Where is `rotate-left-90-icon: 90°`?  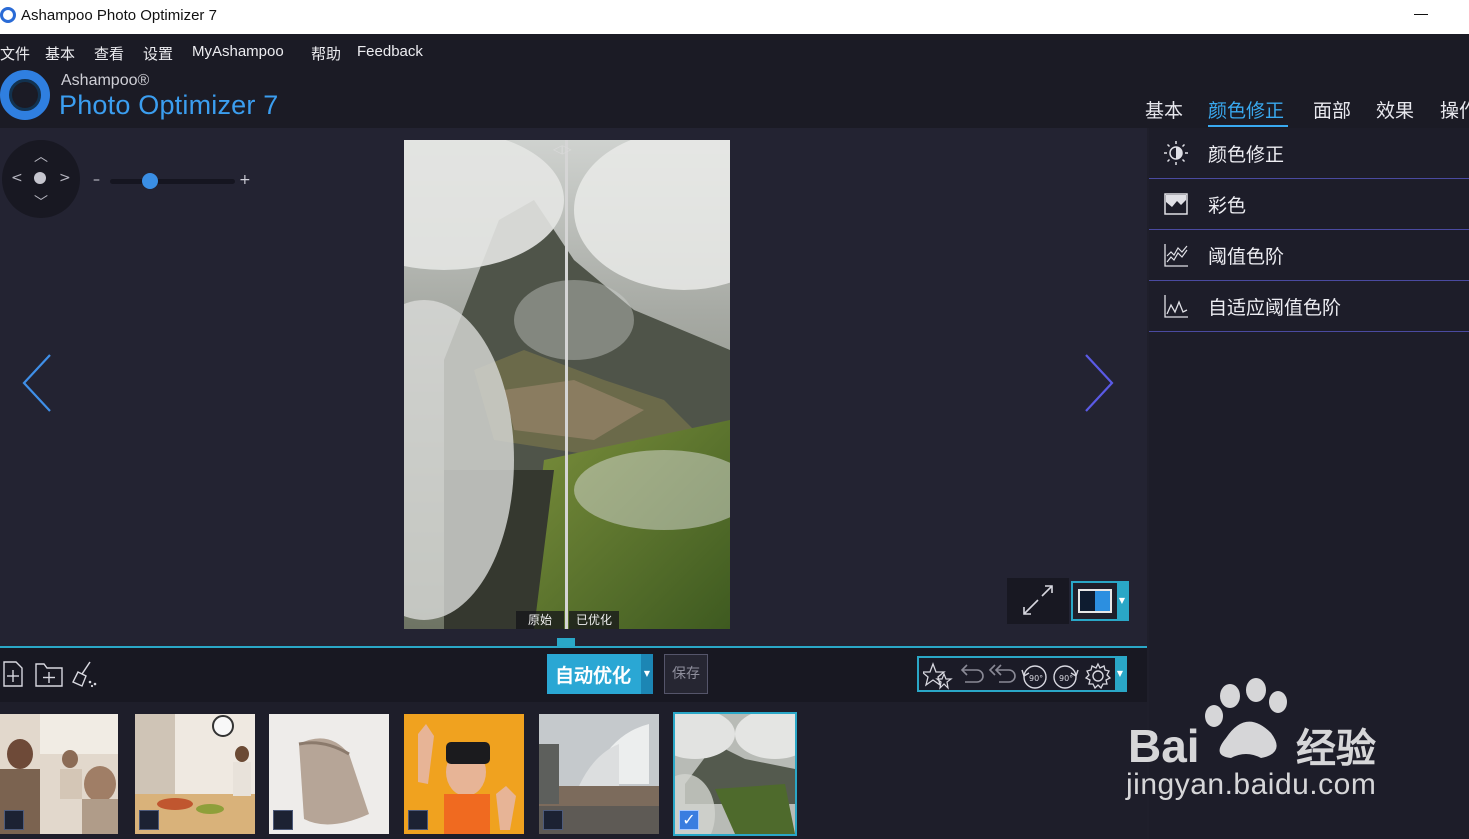
rotate-left-90-icon: 90° is located at coordinates (1034, 676).